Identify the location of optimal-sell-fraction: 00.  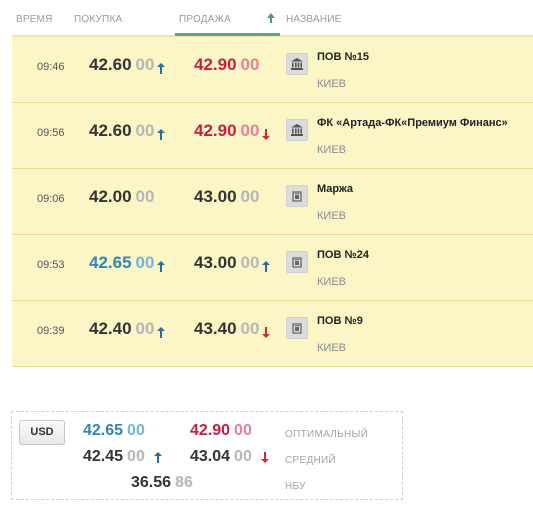
(243, 430).